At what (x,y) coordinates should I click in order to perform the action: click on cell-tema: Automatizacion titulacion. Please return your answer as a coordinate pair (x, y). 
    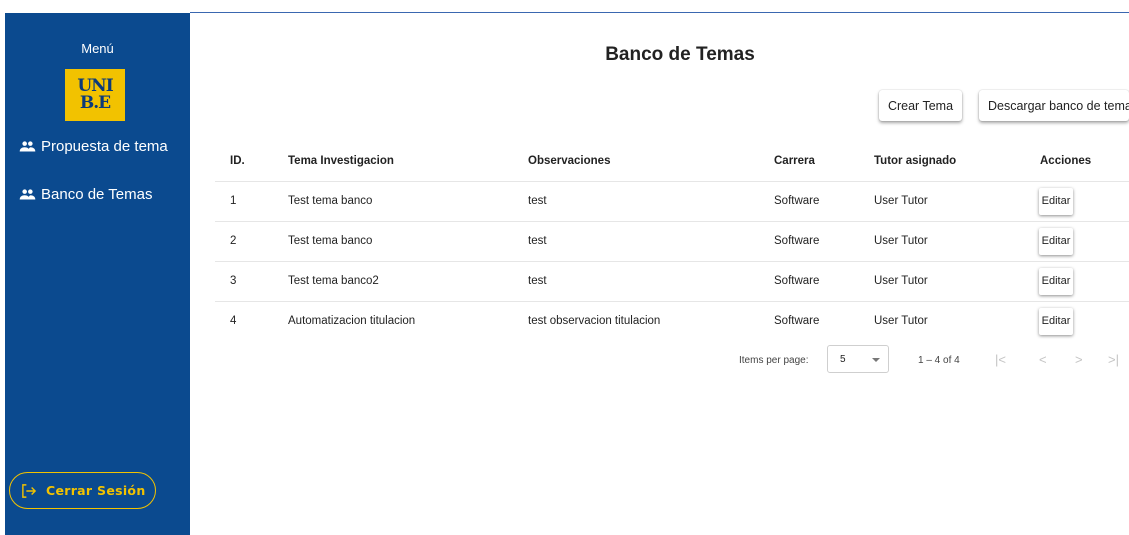
    Looking at the image, I should click on (408, 320).